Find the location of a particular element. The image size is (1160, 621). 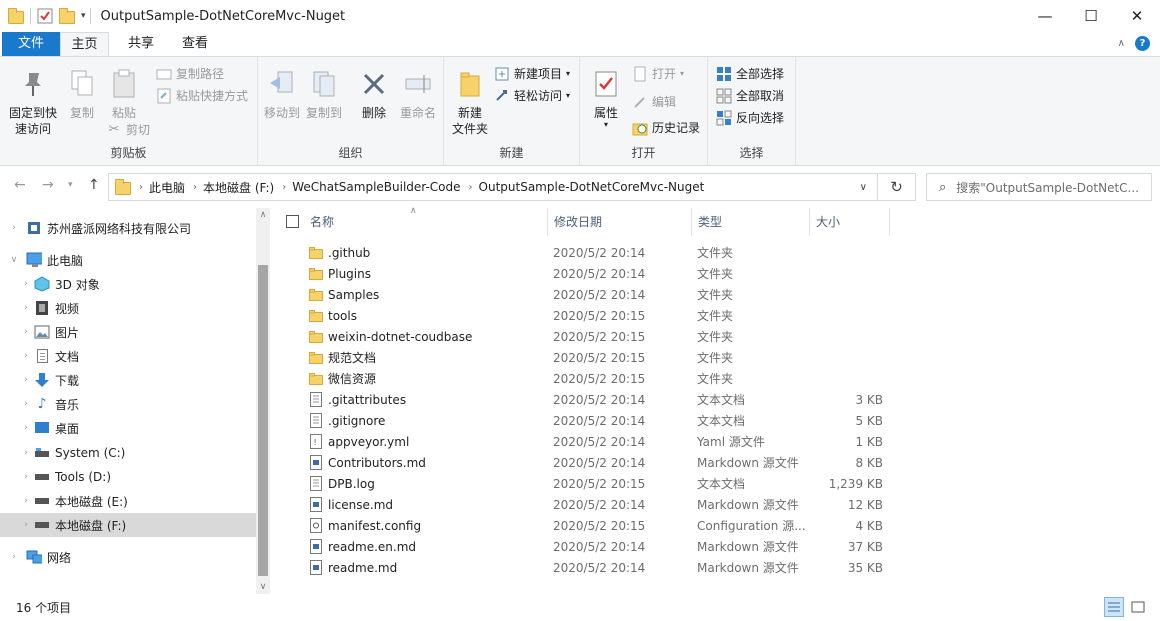

copy-button: 复制 is located at coordinates (82, 94).